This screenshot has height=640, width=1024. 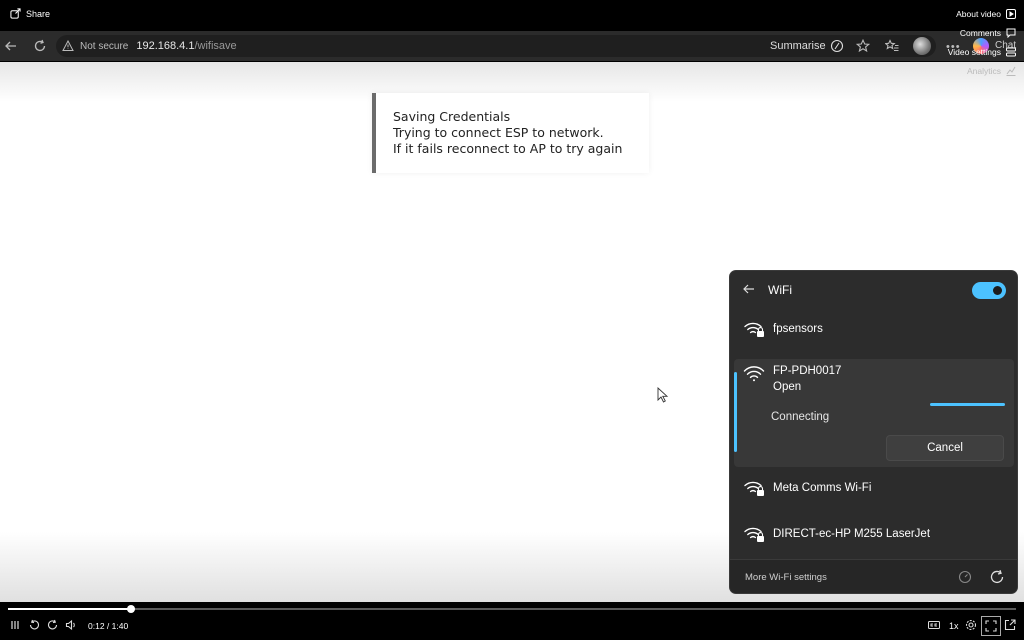 I want to click on settings-sliders-icon, so click(x=1011, y=52).